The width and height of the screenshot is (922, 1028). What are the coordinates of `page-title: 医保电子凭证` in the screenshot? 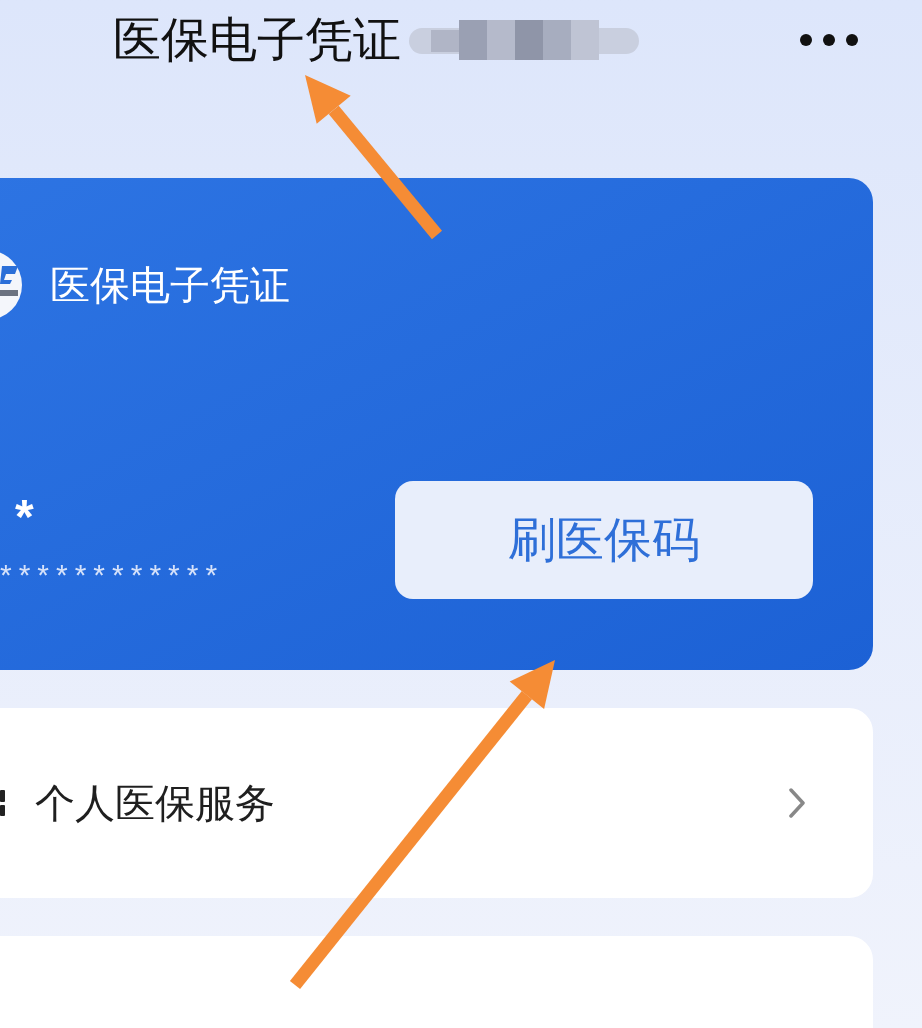 It's located at (257, 40).